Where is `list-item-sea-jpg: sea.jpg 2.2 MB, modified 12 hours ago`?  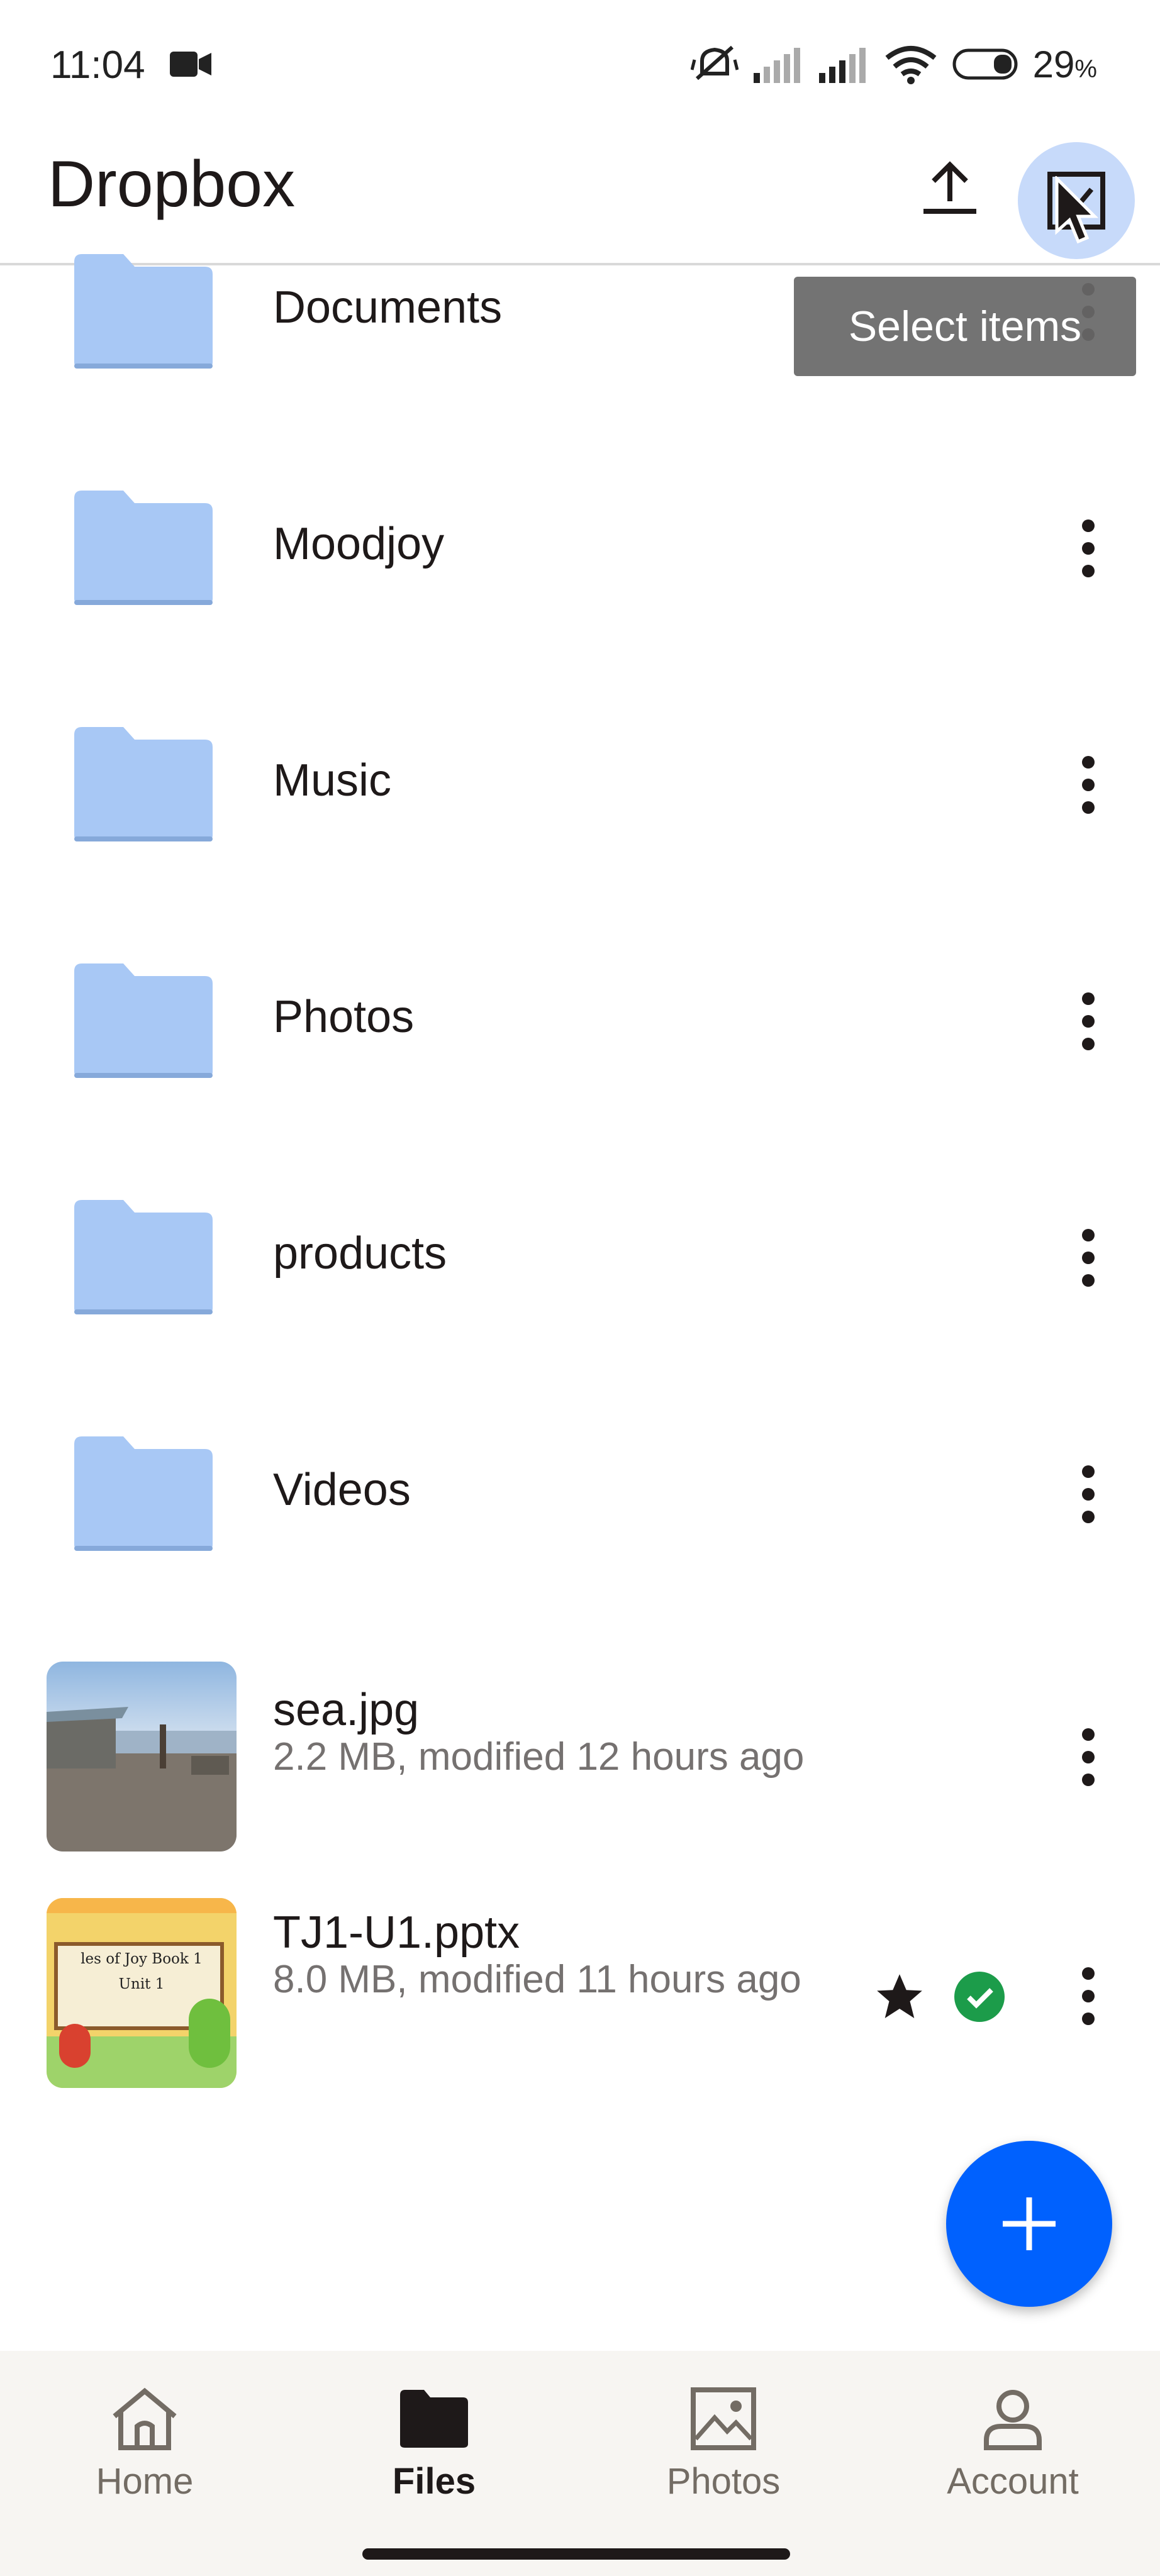 list-item-sea-jpg: sea.jpg 2.2 MB, modified 12 hours ago is located at coordinates (580, 1771).